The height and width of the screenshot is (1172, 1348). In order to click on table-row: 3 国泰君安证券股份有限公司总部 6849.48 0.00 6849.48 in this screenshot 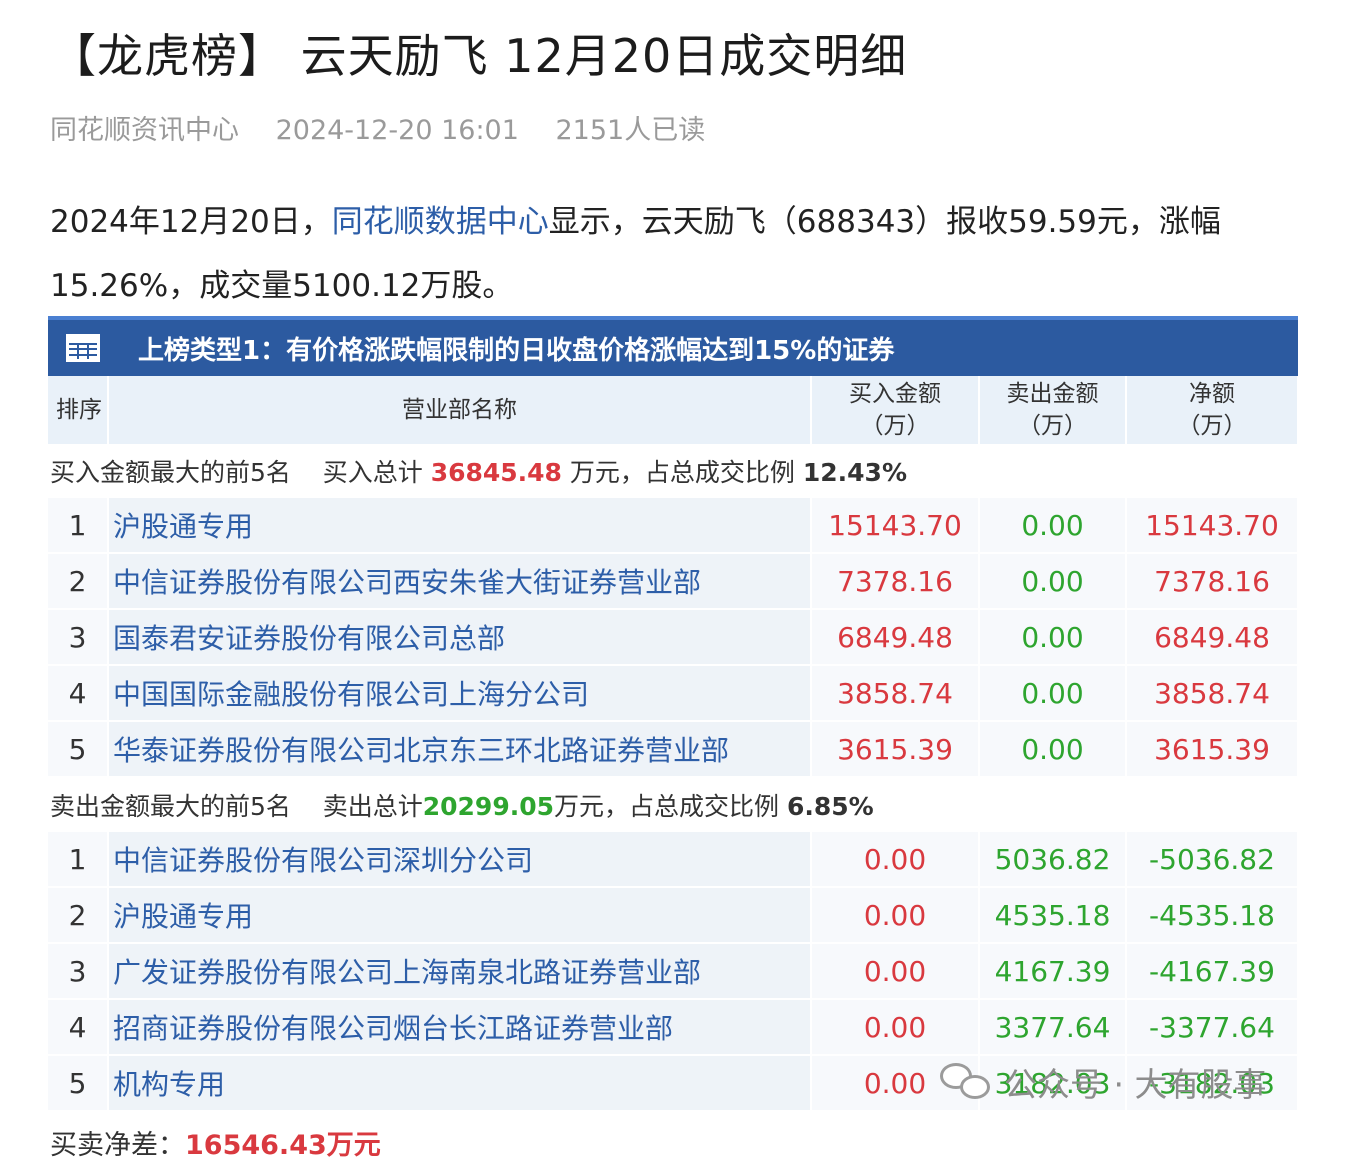, I will do `click(673, 637)`.